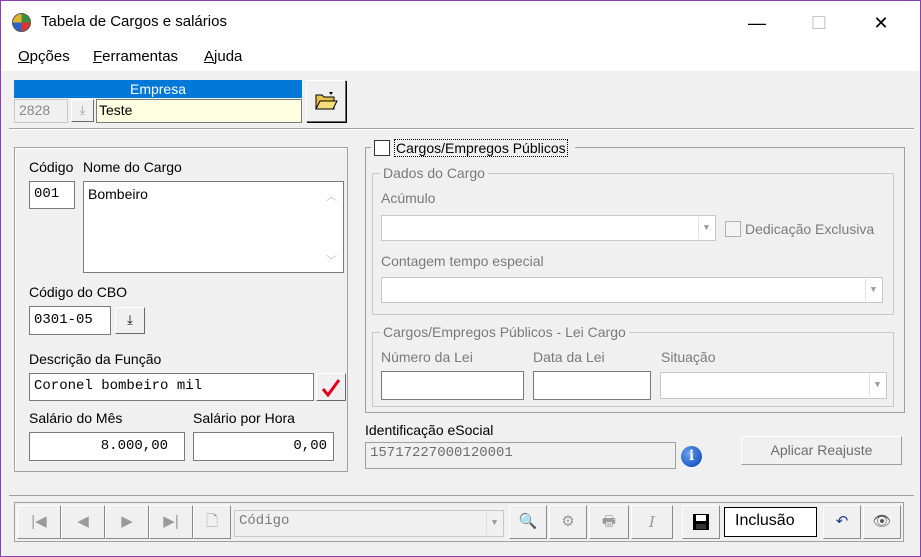 Image resolution: width=921 pixels, height=557 pixels. Describe the element at coordinates (881, 23) in the screenshot. I see `close-button: ✕` at that location.